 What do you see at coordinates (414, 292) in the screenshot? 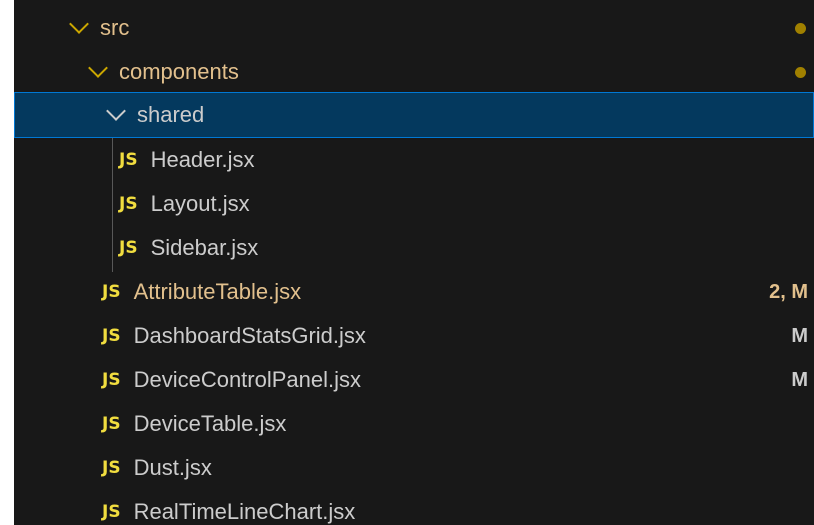
I see `file-attributetable-jsx: JS AttributeTable.jsx 2, M` at bounding box center [414, 292].